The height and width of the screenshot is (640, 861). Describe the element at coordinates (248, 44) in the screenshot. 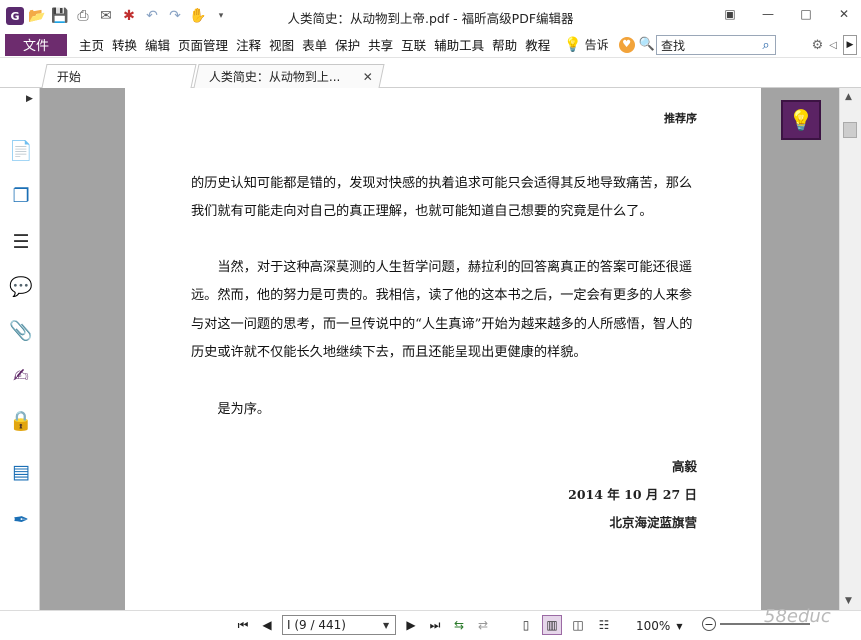

I see `menu-item-comment: 注释` at that location.